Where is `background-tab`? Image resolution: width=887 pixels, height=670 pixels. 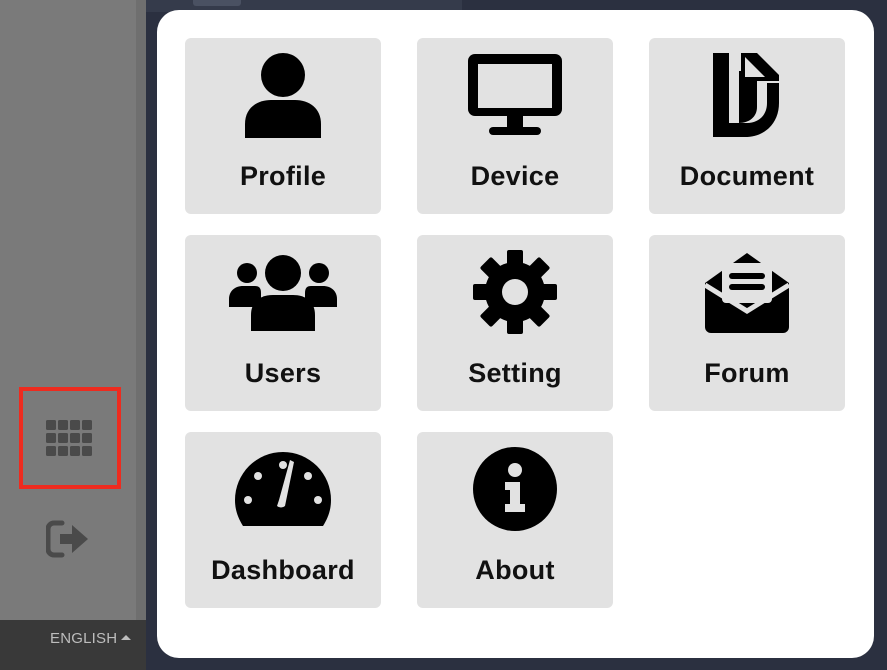 background-tab is located at coordinates (217, 3).